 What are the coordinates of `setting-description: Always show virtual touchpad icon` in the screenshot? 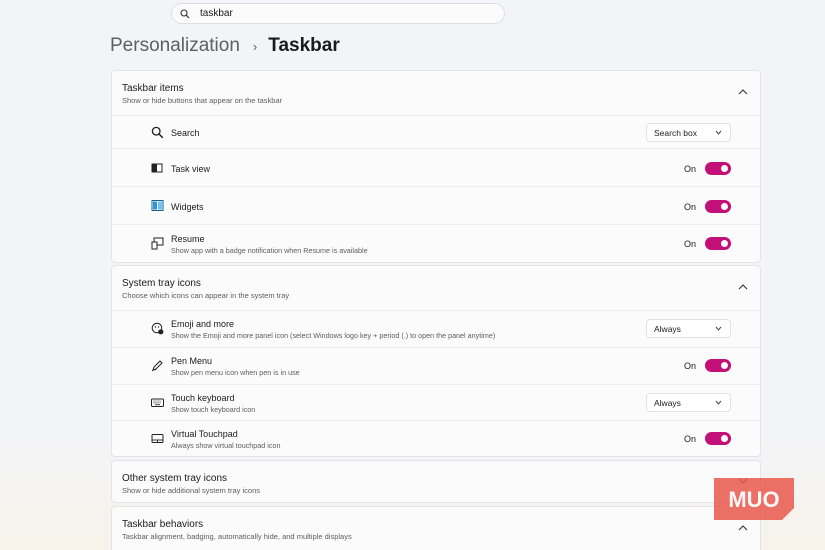 It's located at (226, 445).